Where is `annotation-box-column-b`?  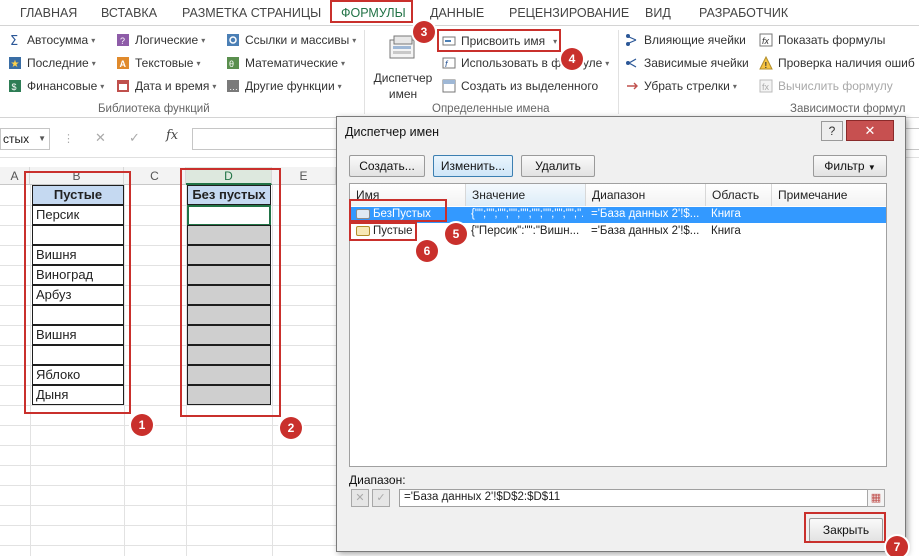
annotation-box-column-b is located at coordinates (77, 292).